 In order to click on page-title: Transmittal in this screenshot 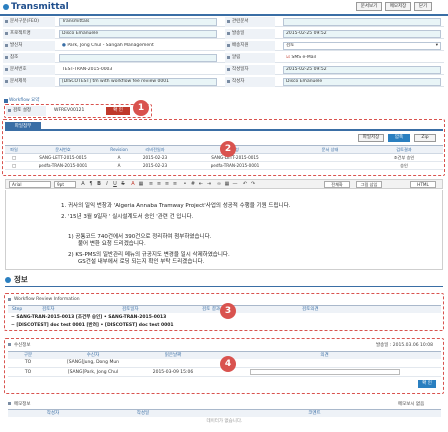, I will do `click(40, 7)`.